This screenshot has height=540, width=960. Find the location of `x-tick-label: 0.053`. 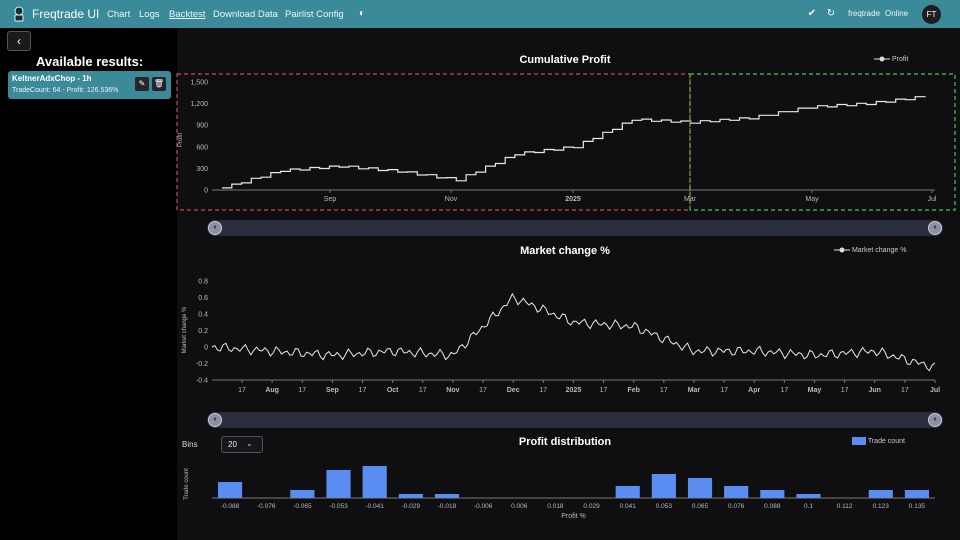

x-tick-label: 0.053 is located at coordinates (664, 506).